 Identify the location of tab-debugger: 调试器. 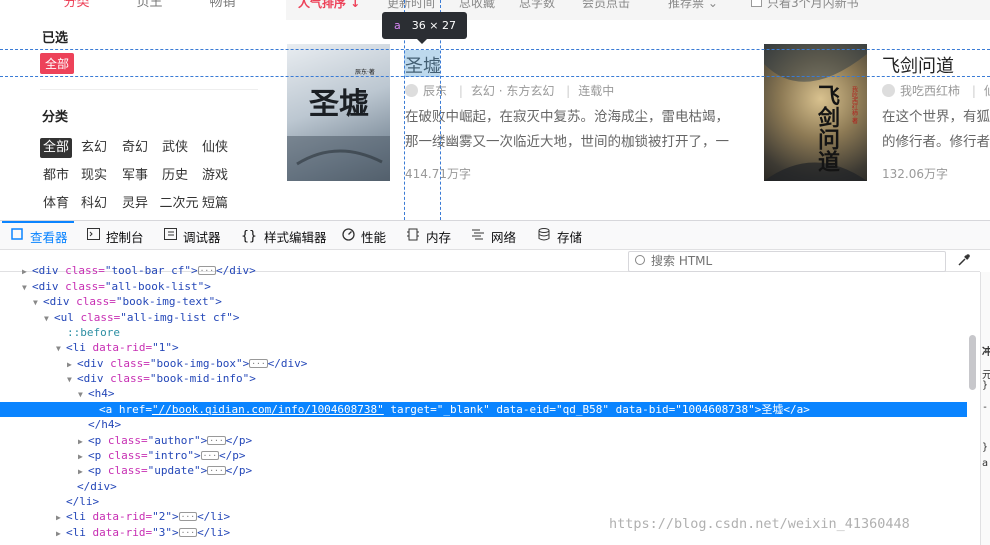
(192, 236).